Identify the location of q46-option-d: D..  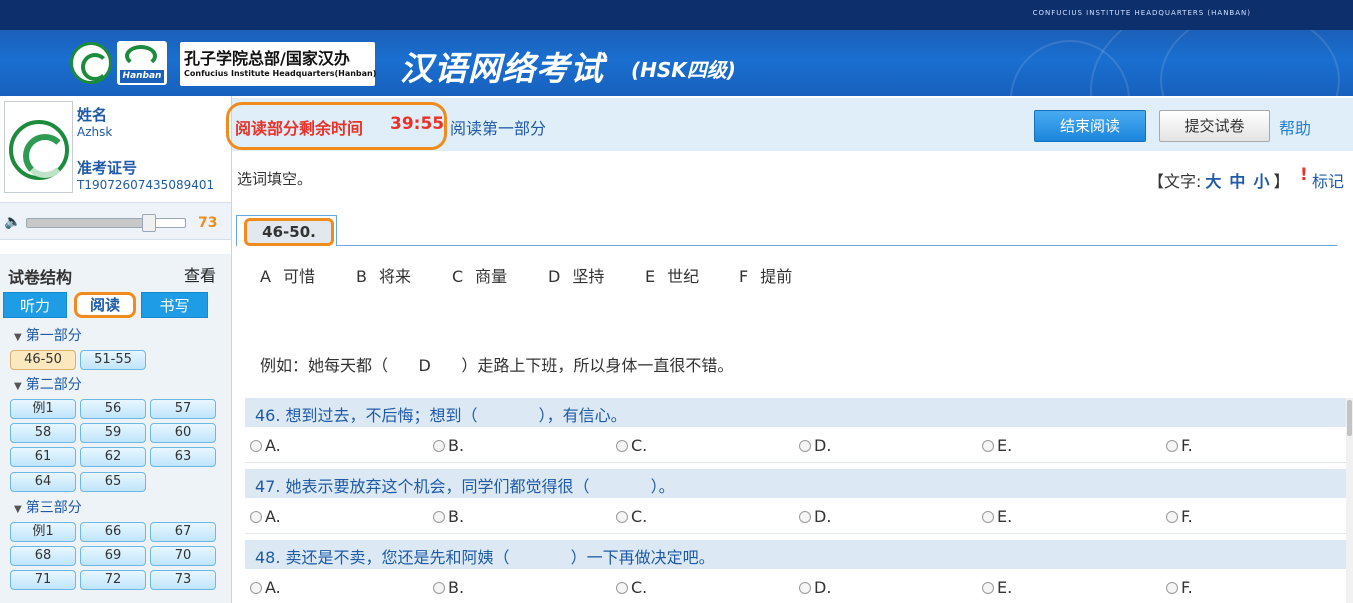
(815, 445).